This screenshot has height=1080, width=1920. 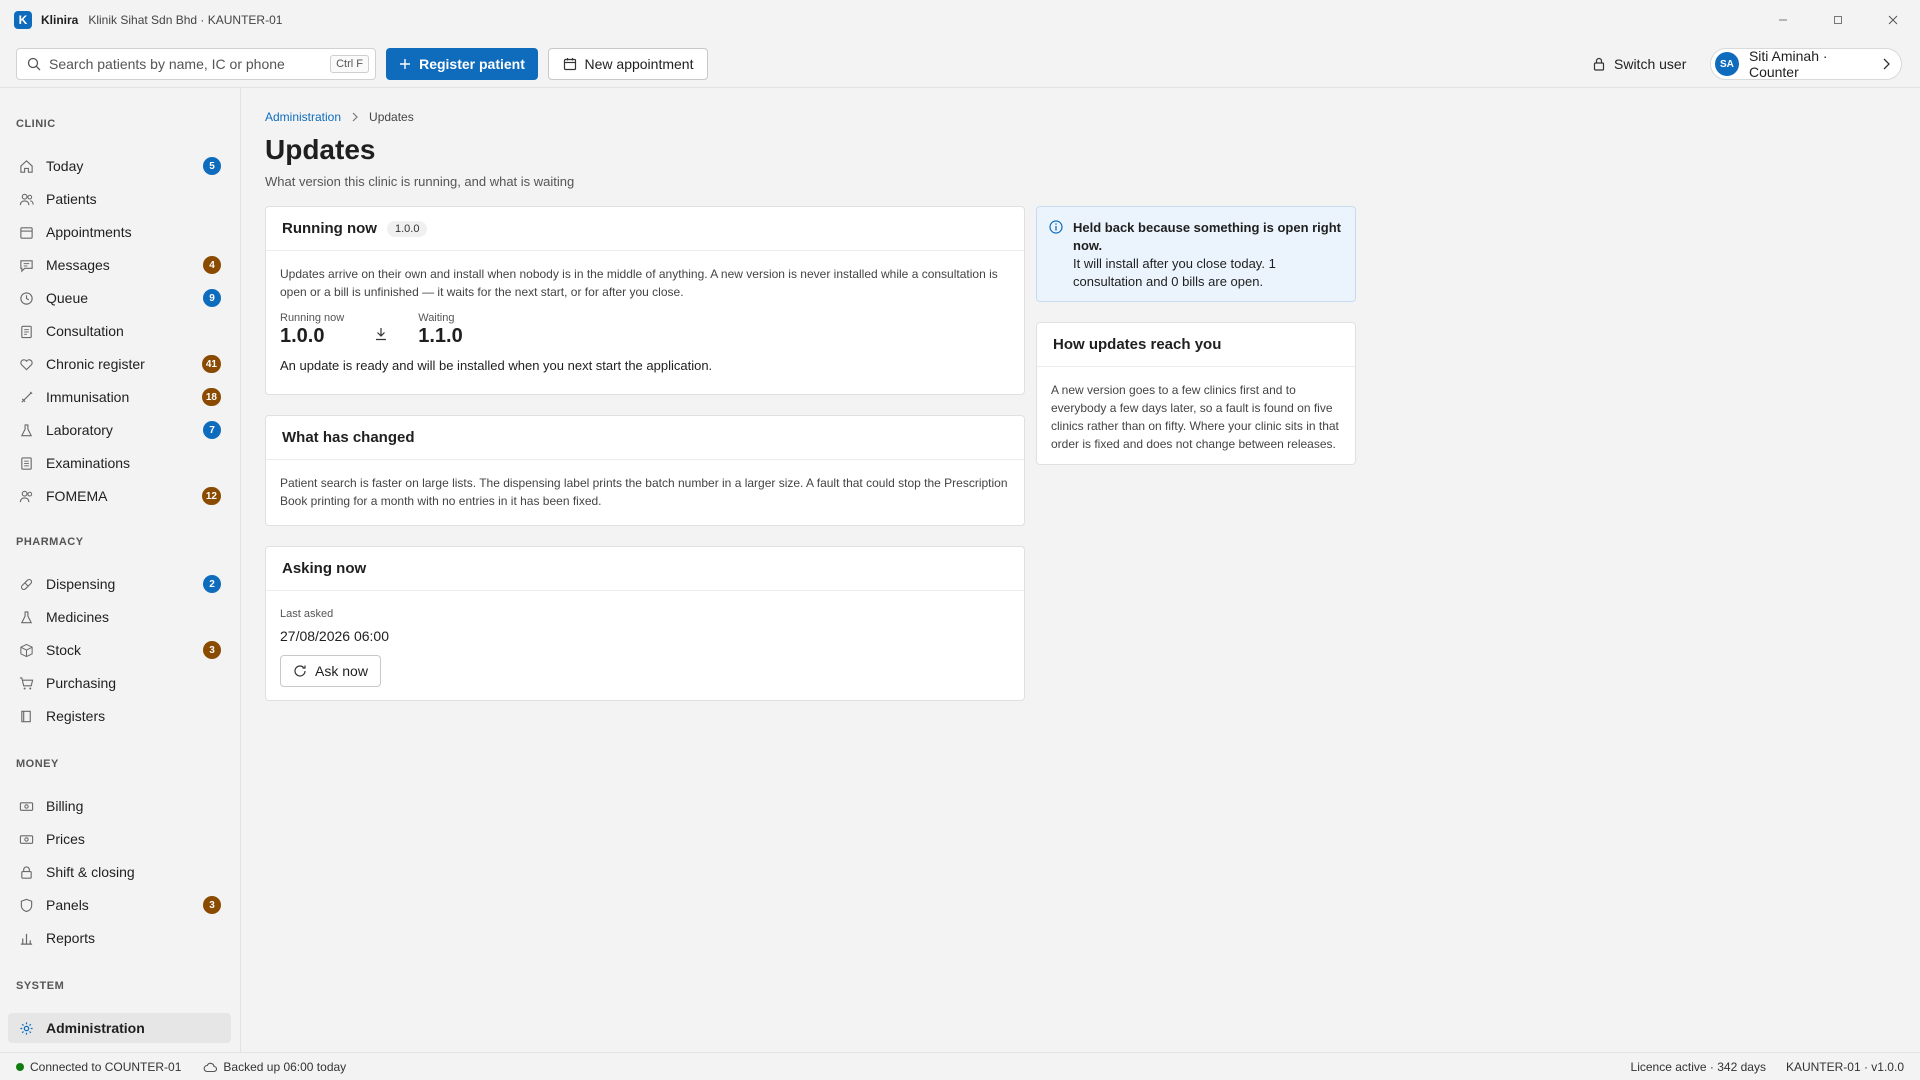 What do you see at coordinates (119, 298) in the screenshot?
I see `sidebar-item-queue: Queue 9` at bounding box center [119, 298].